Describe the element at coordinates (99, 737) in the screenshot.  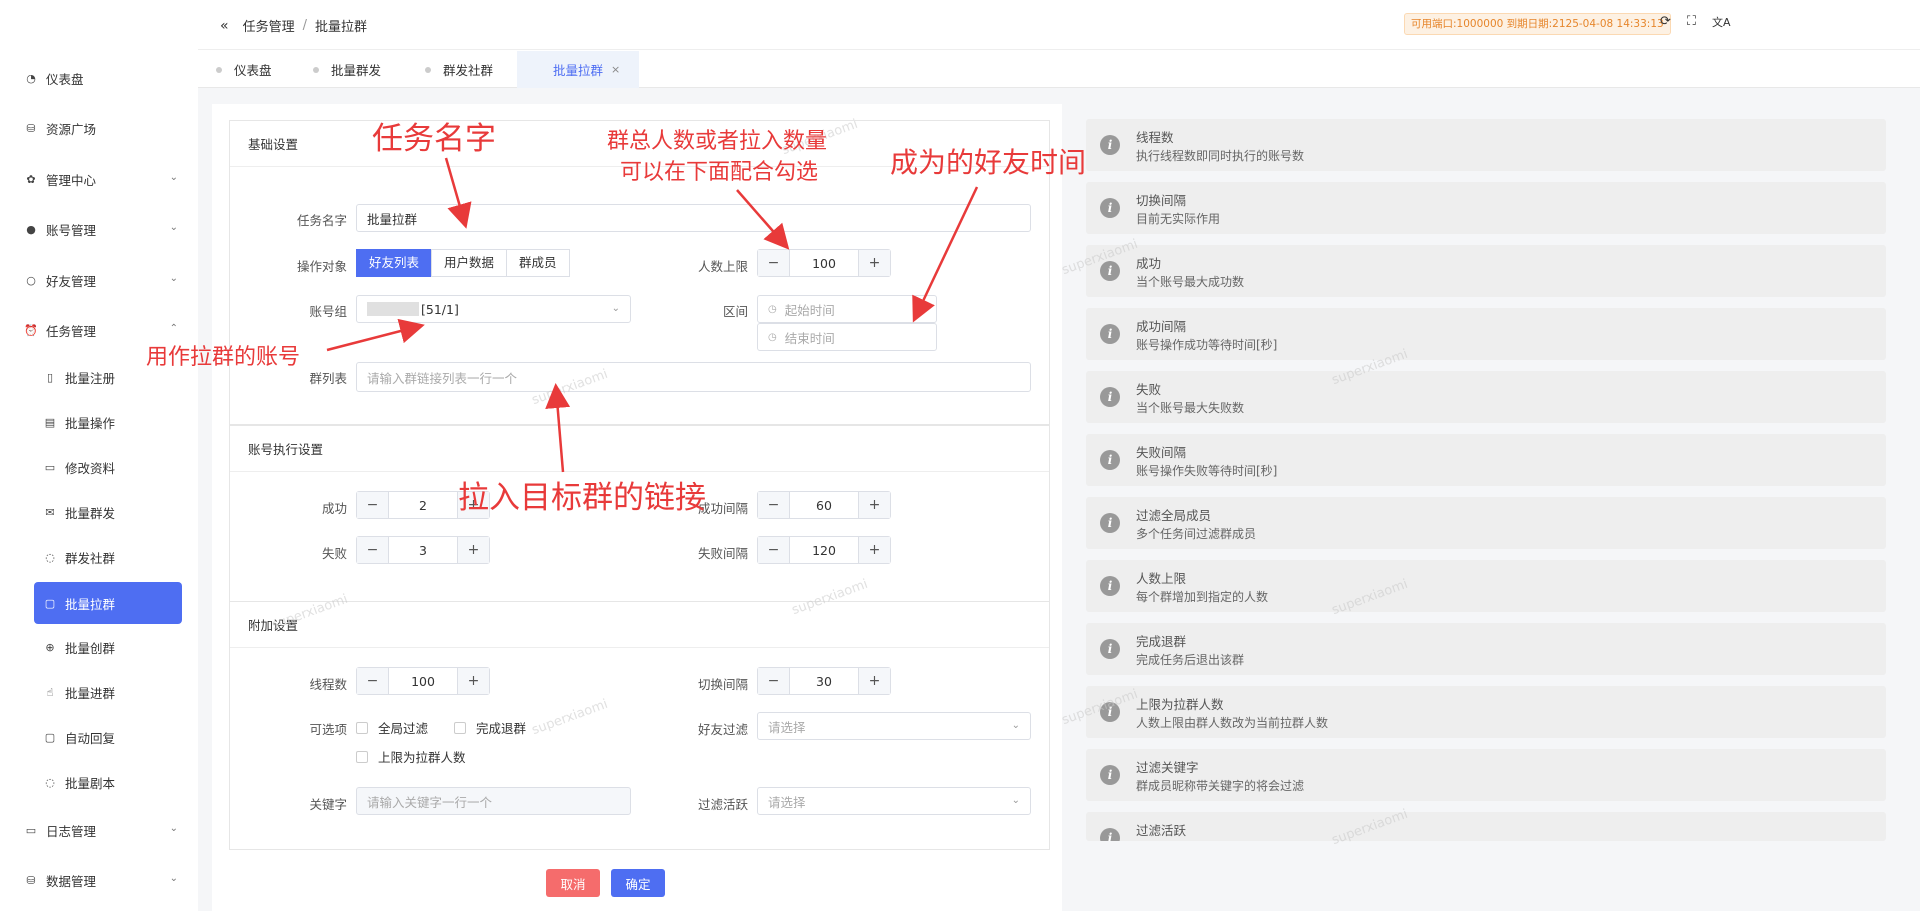
I see `sidebar-item-auto-reply: ▢ 自动回复` at that location.